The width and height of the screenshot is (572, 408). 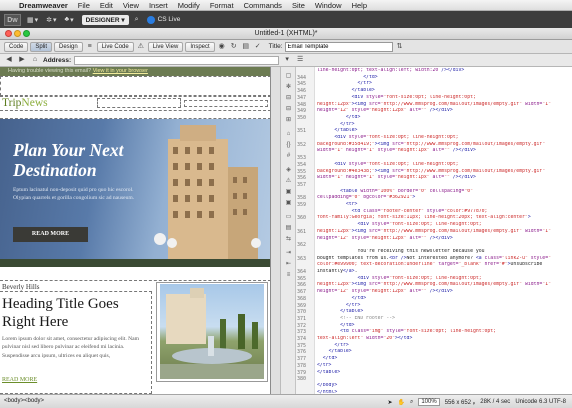 What do you see at coordinates (288, 275) in the screenshot?
I see `format-source-code-icon: ≡` at bounding box center [288, 275].